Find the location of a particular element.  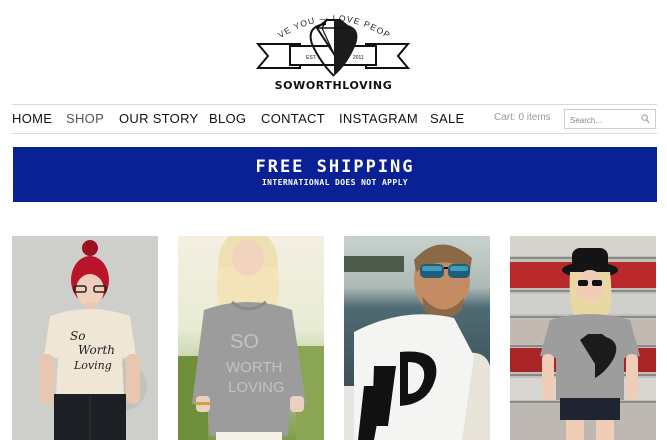

svg-text: LOVING is located at coordinates (256, 387).